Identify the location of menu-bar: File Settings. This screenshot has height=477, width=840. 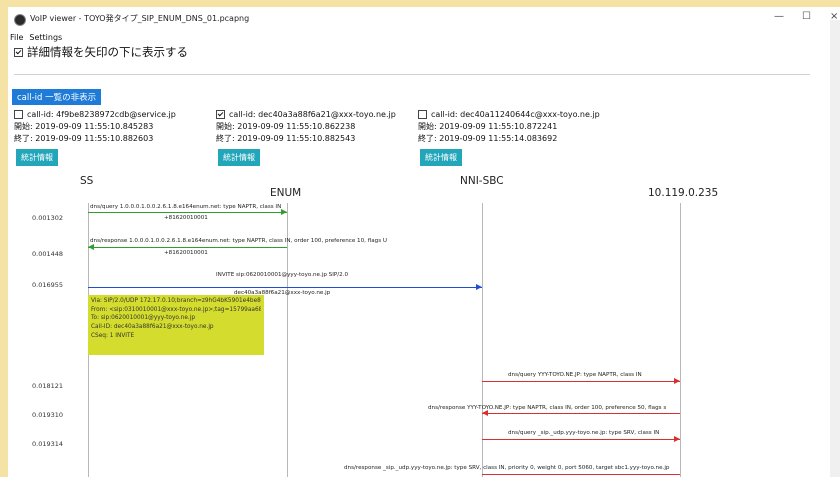
(39, 37).